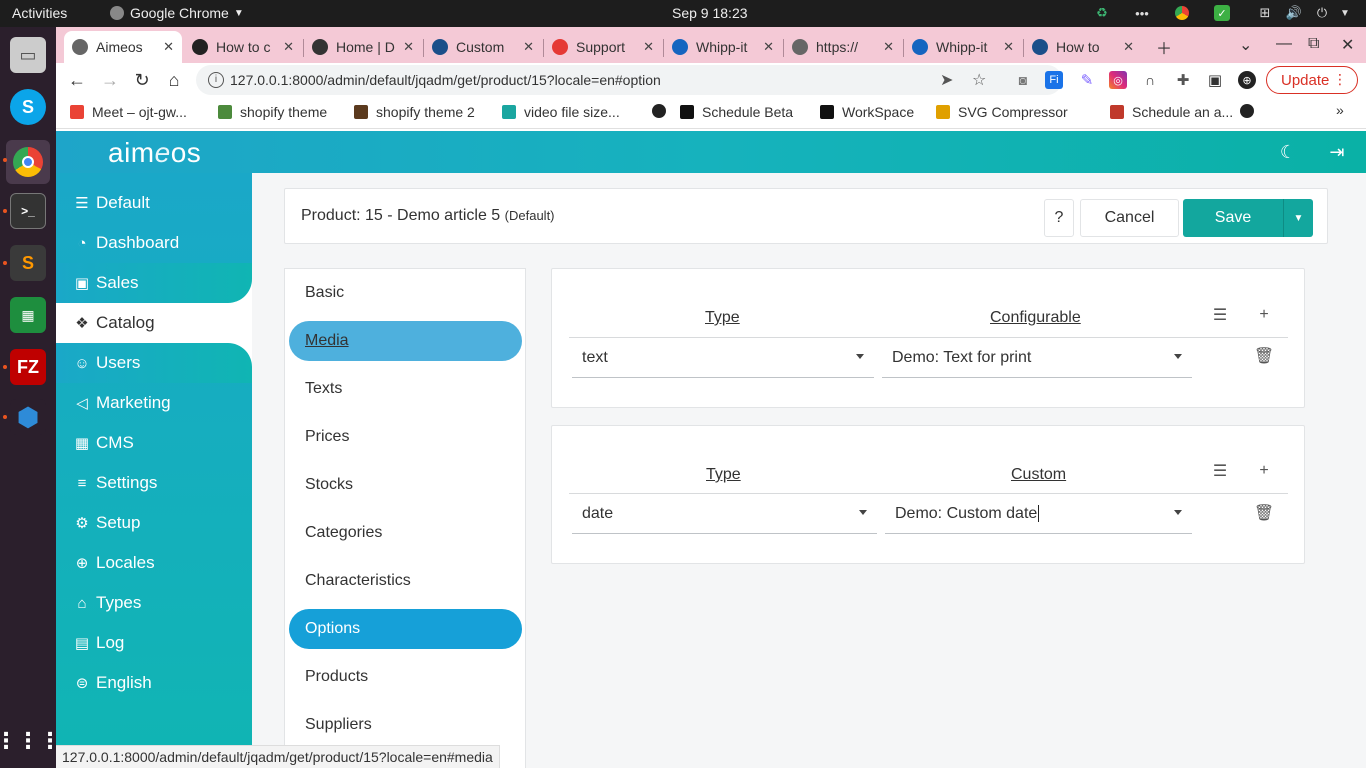  I want to click on chevron-down-icon: ▼, so click(1345, 13).